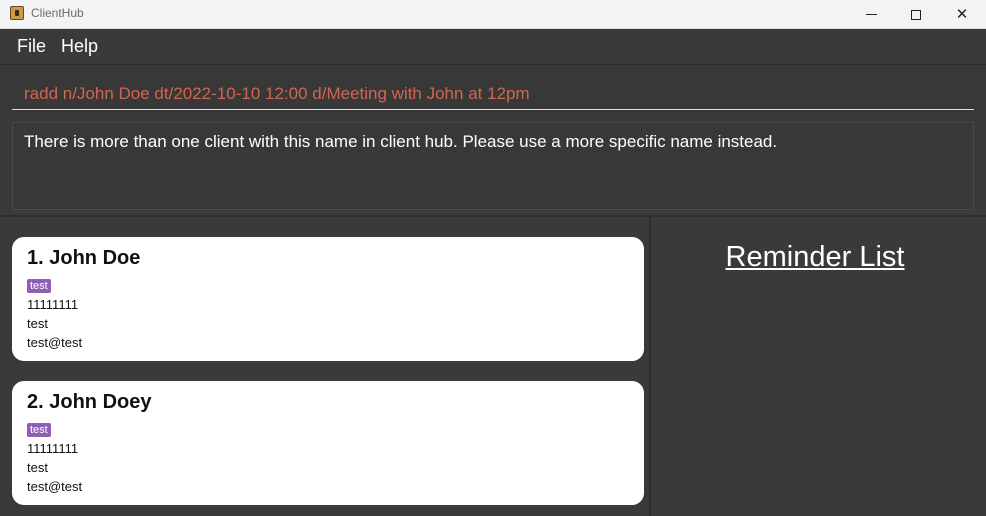  I want to click on close-icon: ✕, so click(962, 14).